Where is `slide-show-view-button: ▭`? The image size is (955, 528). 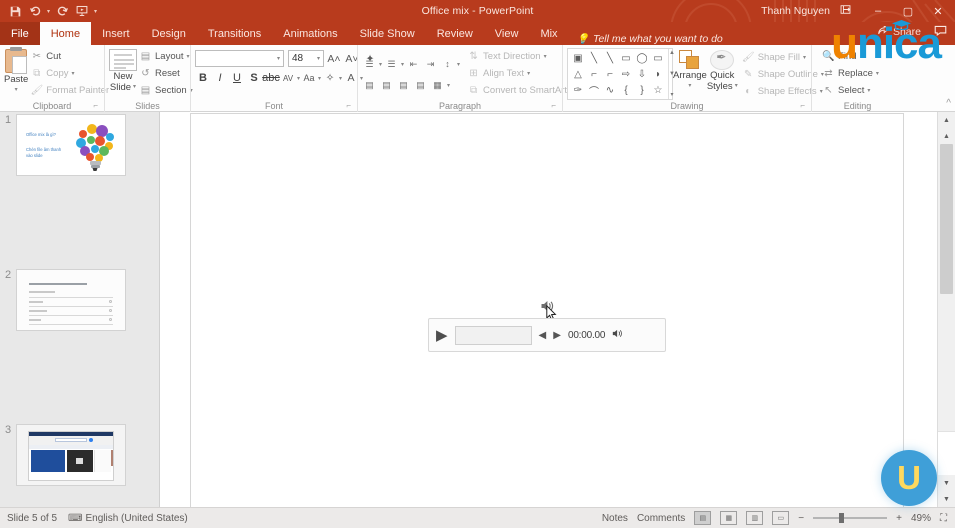
slide-show-view-button: ▭ is located at coordinates (781, 518).